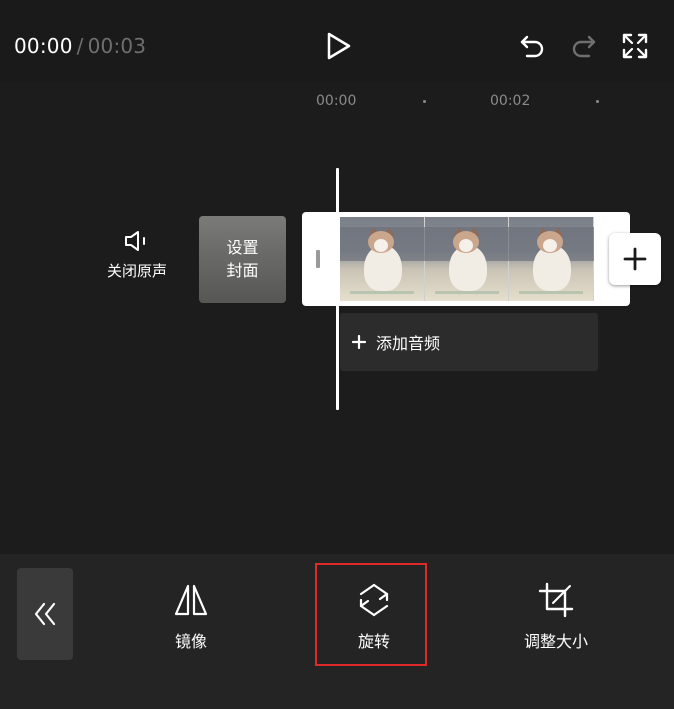 This screenshot has width=674, height=709. Describe the element at coordinates (469, 342) in the screenshot. I see `add-audio-button: 添加音频` at that location.